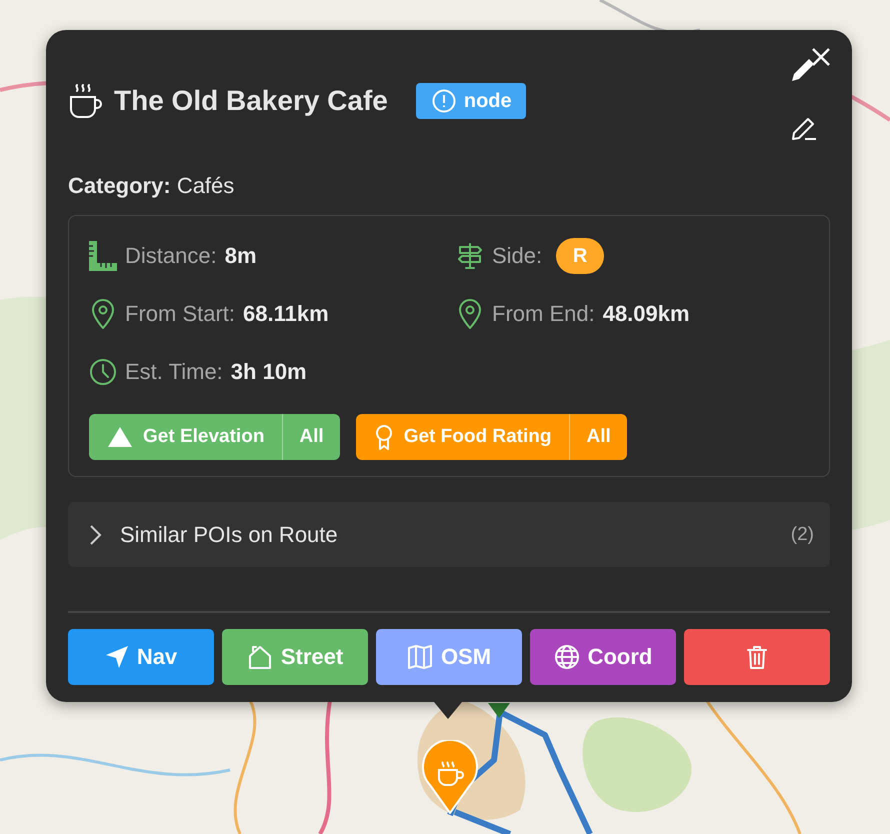 This screenshot has width=890, height=834. I want to click on place-title: The Old Bakery Cafe, so click(251, 101).